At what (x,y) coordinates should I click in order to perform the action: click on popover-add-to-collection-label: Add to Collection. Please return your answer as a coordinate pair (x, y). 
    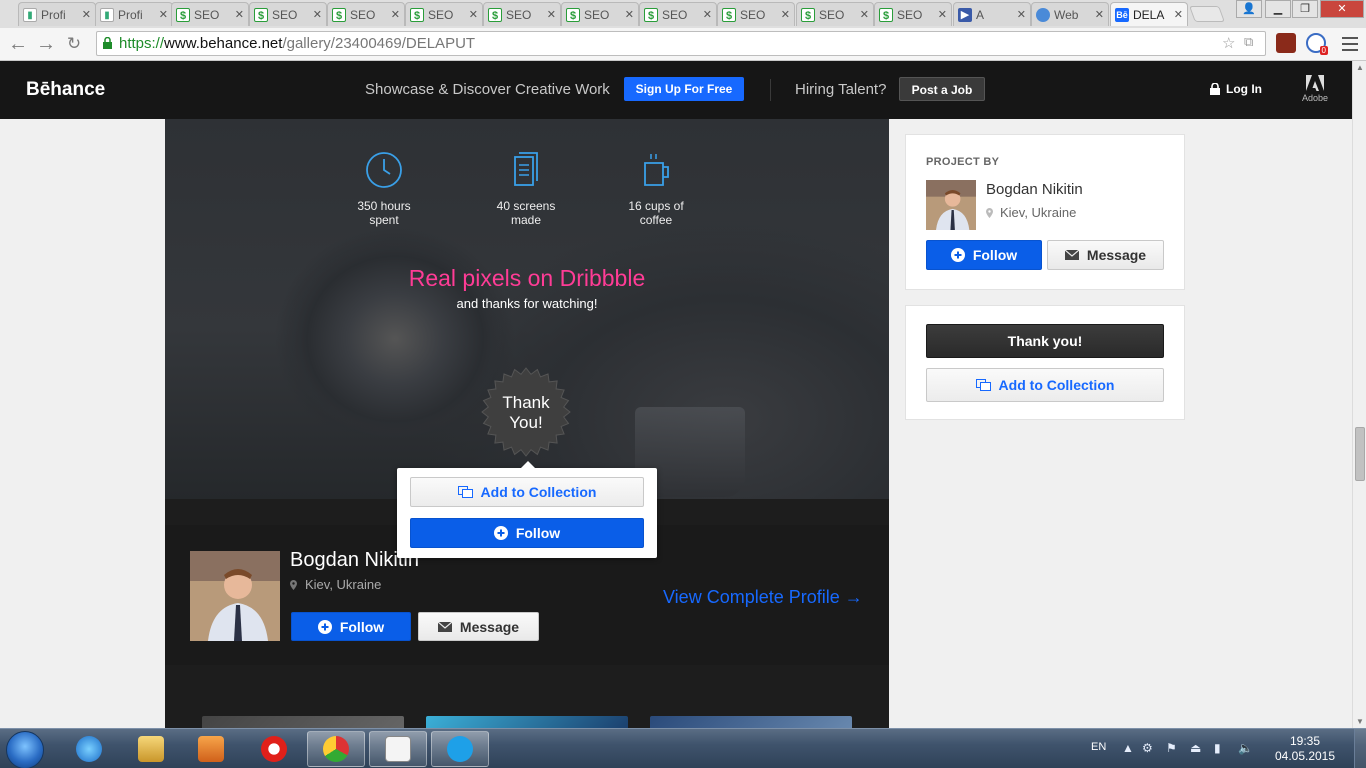
    Looking at the image, I should click on (538, 492).